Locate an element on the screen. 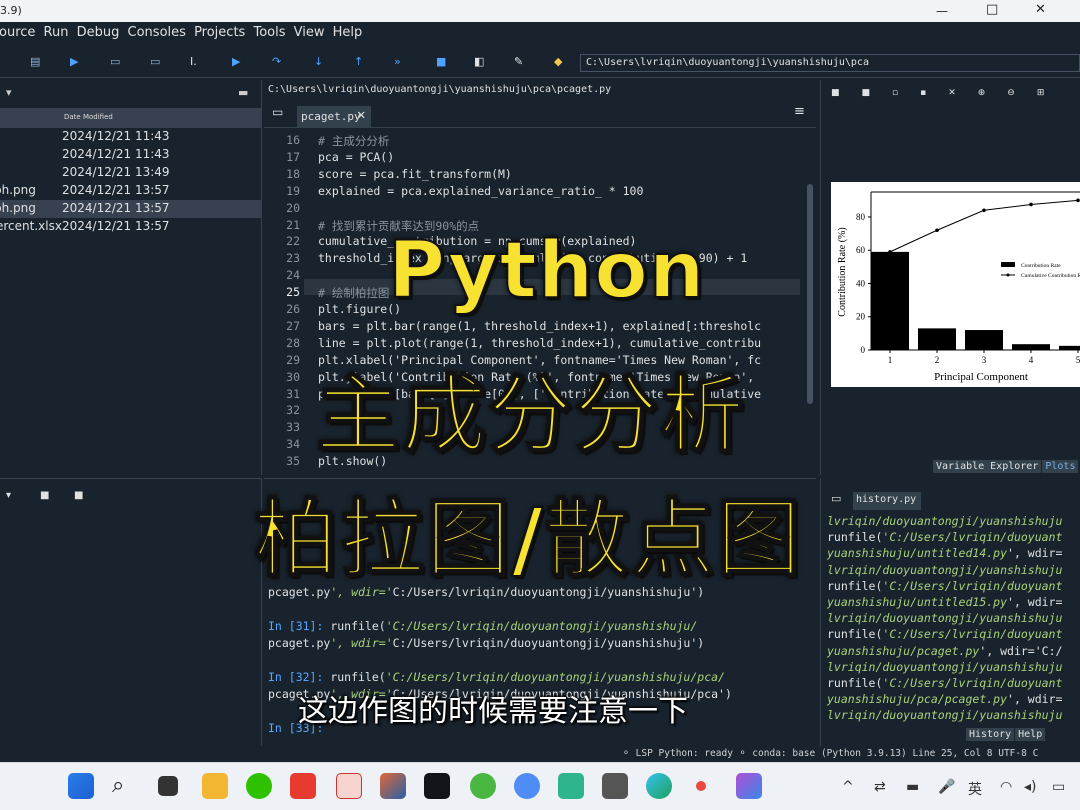 This screenshot has width=1080, height=810. editor-scrollbar is located at coordinates (810, 294).